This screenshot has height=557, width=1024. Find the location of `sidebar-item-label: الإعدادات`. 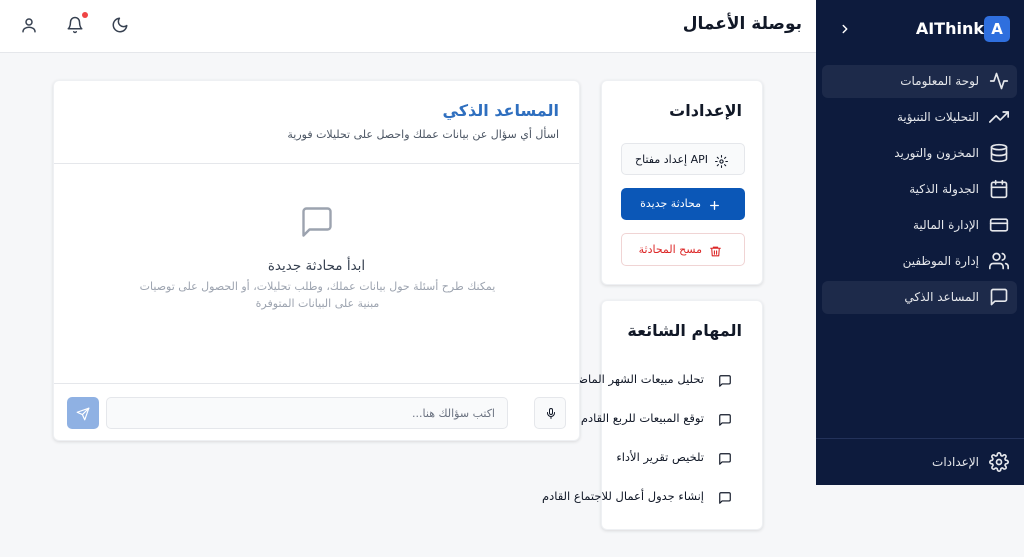

sidebar-item-label: الإعدادات is located at coordinates (955, 462).